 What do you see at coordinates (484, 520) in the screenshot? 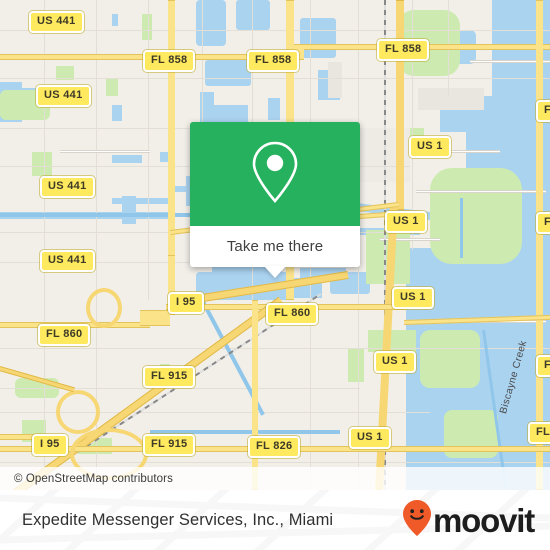
I see `moovit-wordmark: moovit` at bounding box center [484, 520].